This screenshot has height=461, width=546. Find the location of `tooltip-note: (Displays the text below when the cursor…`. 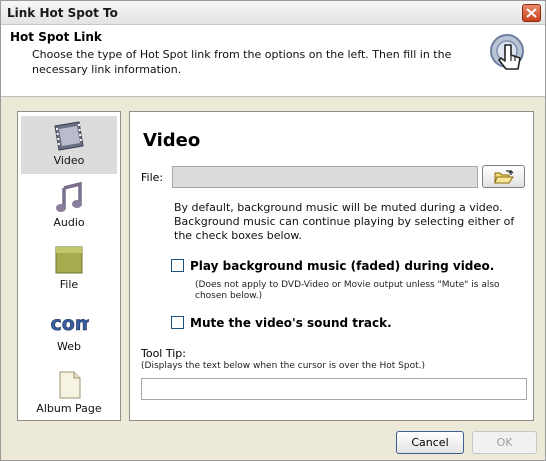

tooltip-note: (Displays the text below when the cursor… is located at coordinates (283, 366).